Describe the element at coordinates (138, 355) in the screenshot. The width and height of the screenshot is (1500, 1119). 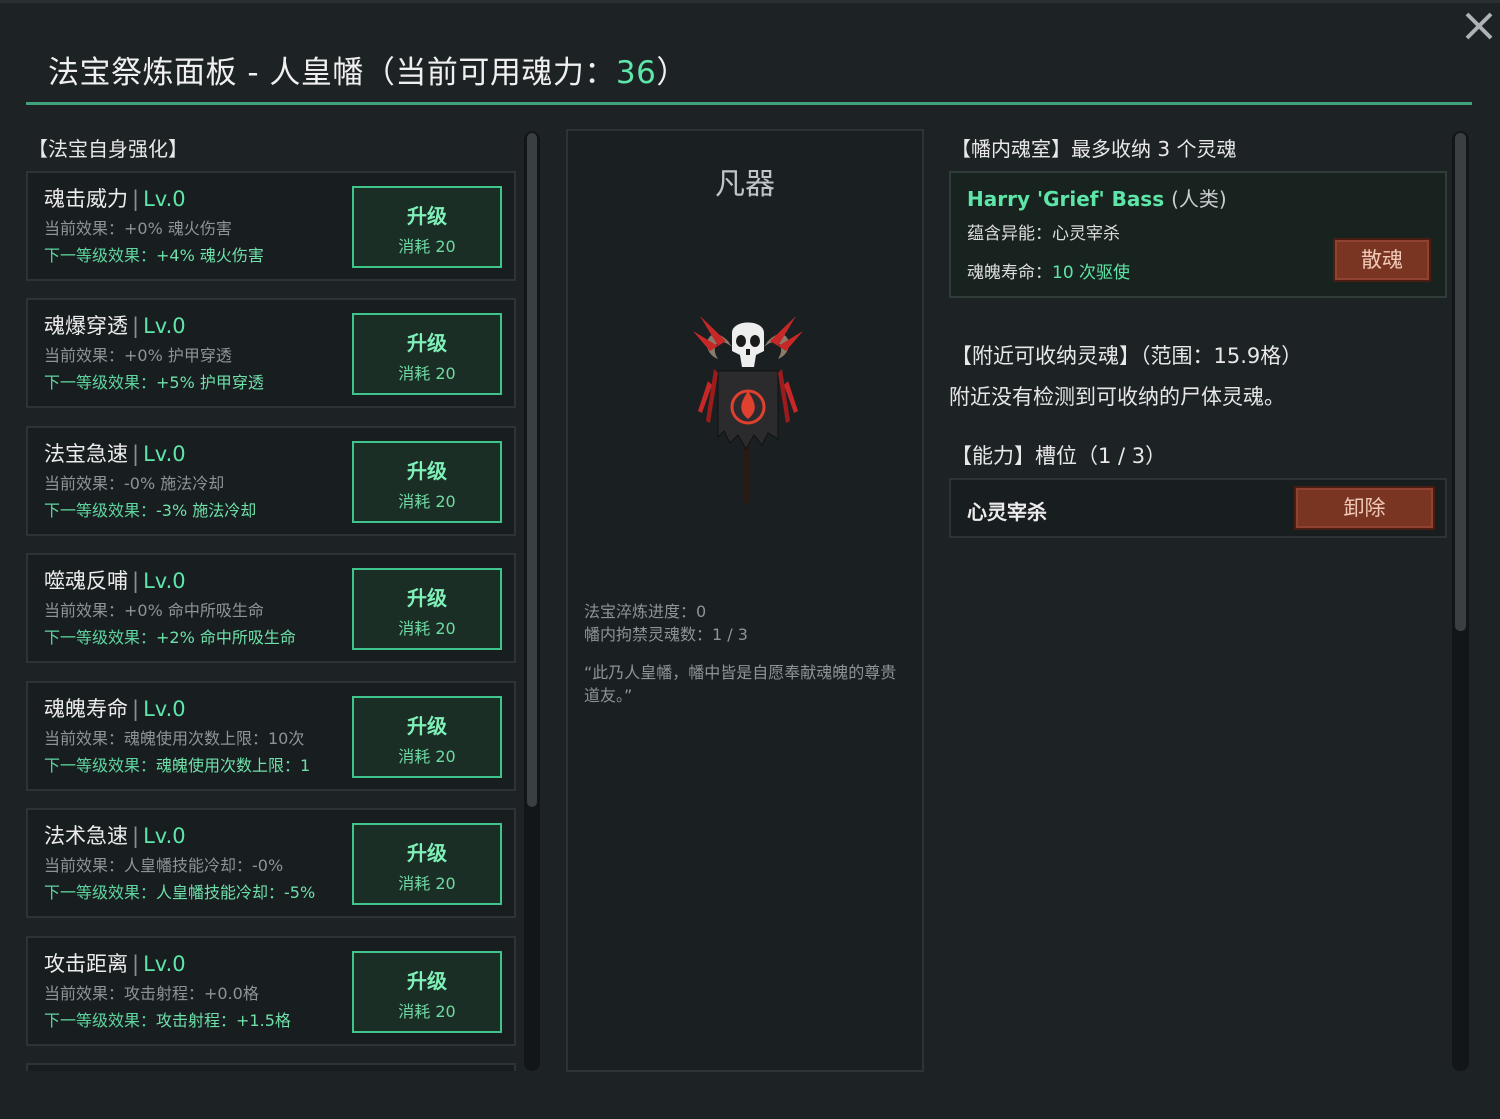
I see `current-effect: 当前效果：+0% 护甲穿透` at that location.